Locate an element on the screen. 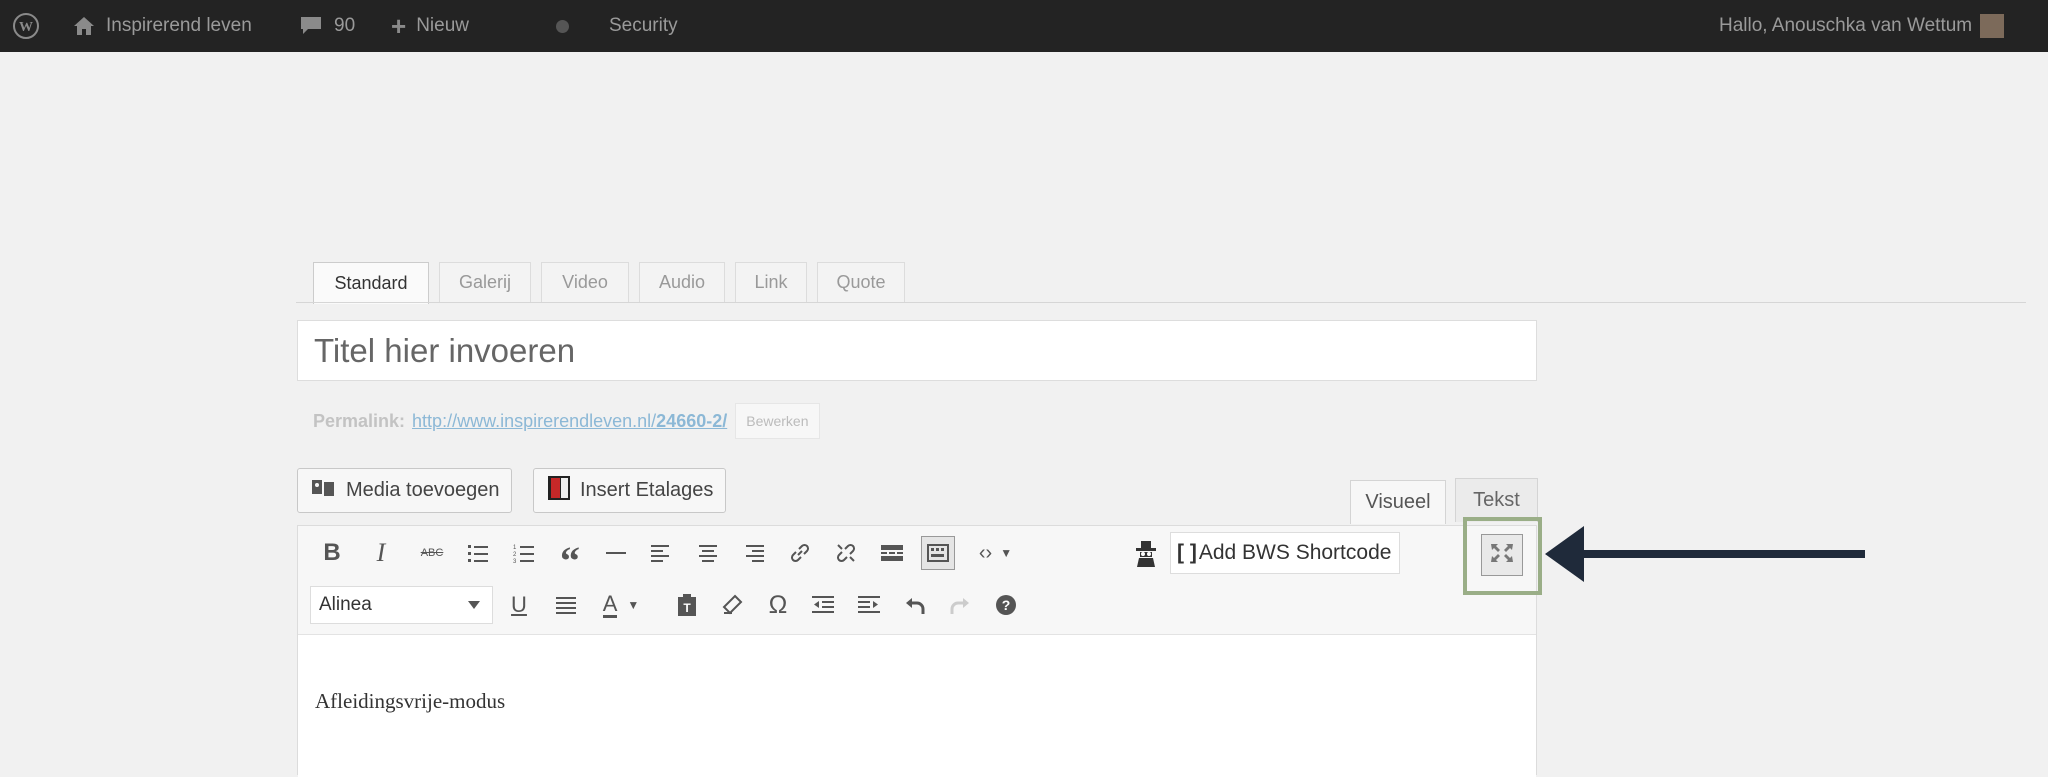 The height and width of the screenshot is (777, 2048). format-select-arrow-icon is located at coordinates (474, 605).